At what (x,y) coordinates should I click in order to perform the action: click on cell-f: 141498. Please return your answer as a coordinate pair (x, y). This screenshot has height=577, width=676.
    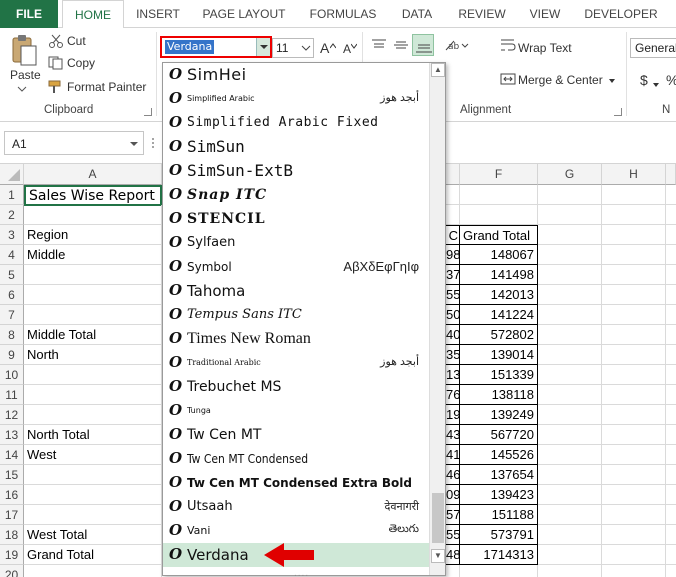
    Looking at the image, I should click on (499, 275).